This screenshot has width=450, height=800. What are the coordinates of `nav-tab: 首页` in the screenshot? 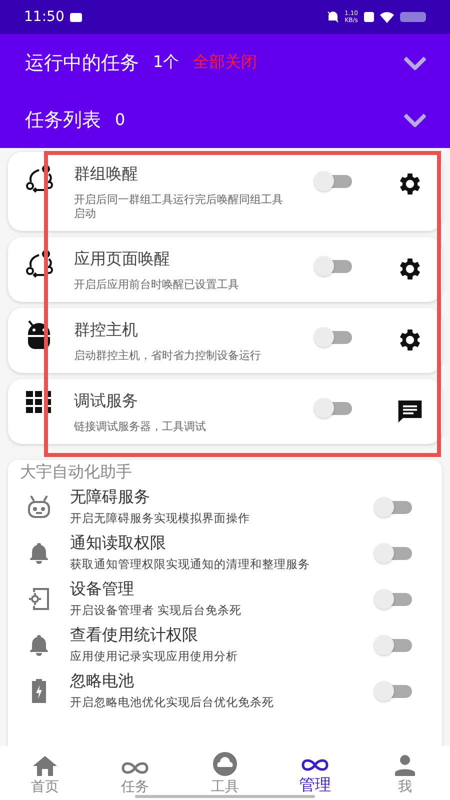 It's located at (45, 771).